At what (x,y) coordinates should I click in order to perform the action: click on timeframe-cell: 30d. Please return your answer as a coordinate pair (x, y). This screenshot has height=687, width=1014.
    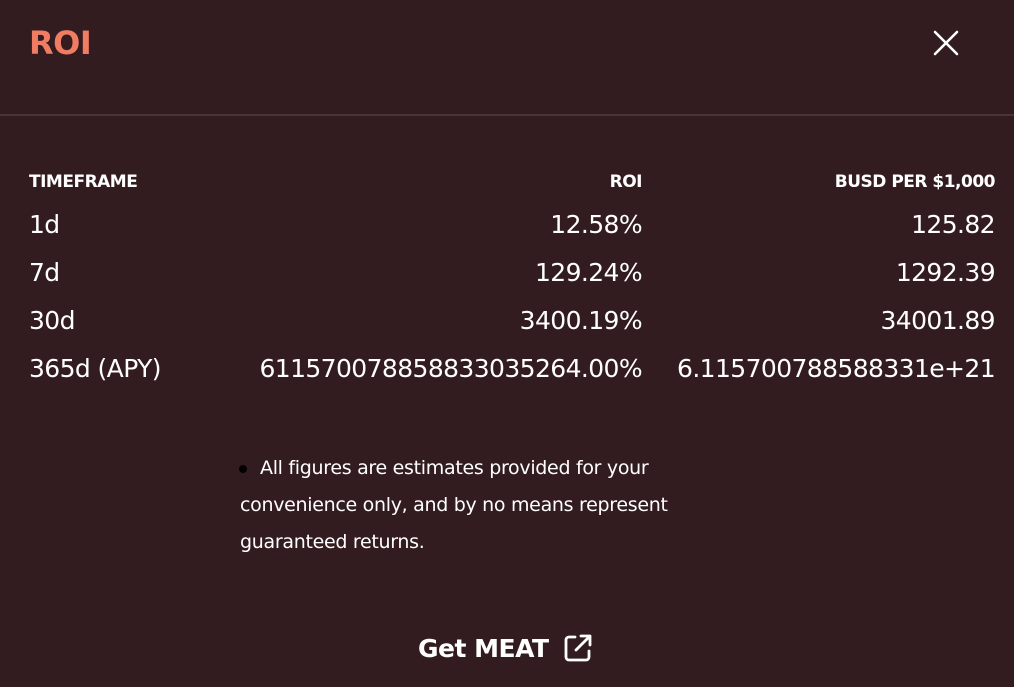
    Looking at the image, I should click on (52, 320).